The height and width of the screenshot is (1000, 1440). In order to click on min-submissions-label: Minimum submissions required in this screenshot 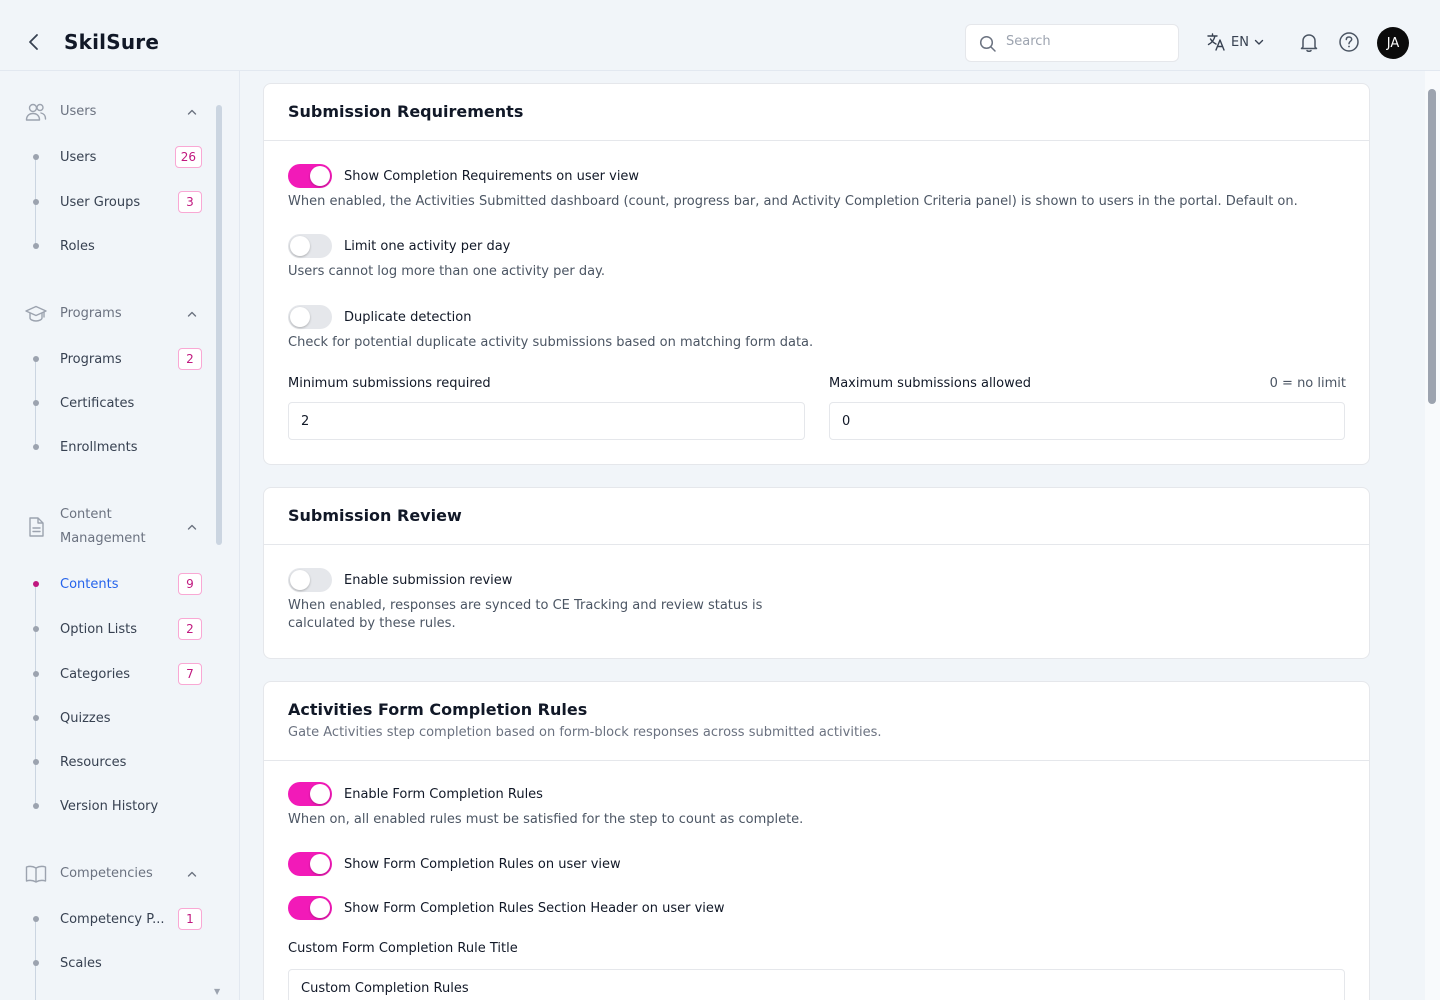, I will do `click(389, 383)`.